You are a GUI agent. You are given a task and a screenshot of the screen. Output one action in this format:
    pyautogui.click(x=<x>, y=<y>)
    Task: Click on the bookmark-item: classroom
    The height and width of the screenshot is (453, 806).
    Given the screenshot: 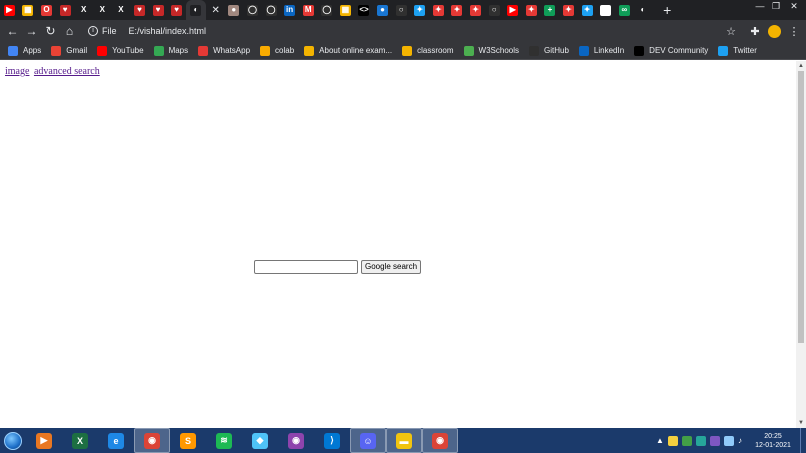 What is the action you would take?
    pyautogui.click(x=428, y=50)
    